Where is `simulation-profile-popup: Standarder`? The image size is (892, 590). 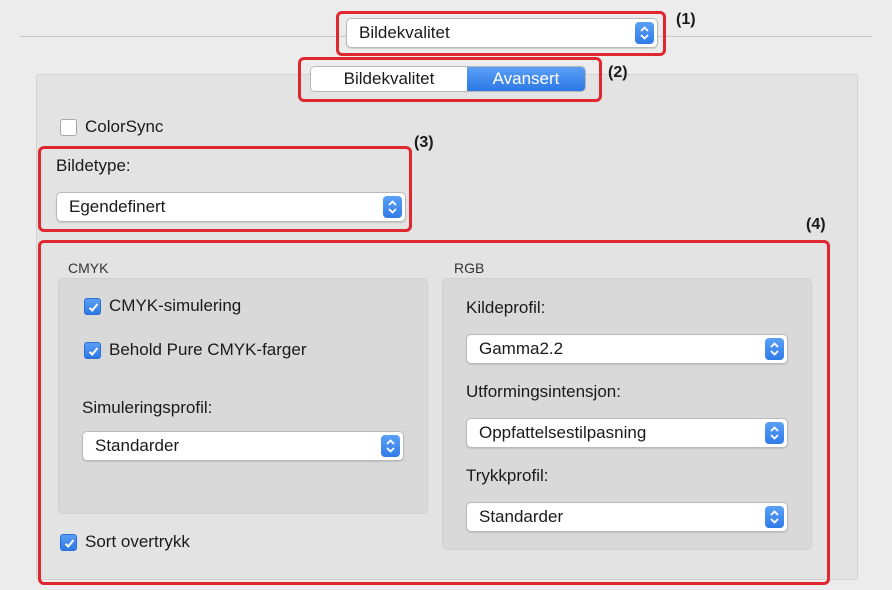
simulation-profile-popup: Standarder is located at coordinates (243, 446).